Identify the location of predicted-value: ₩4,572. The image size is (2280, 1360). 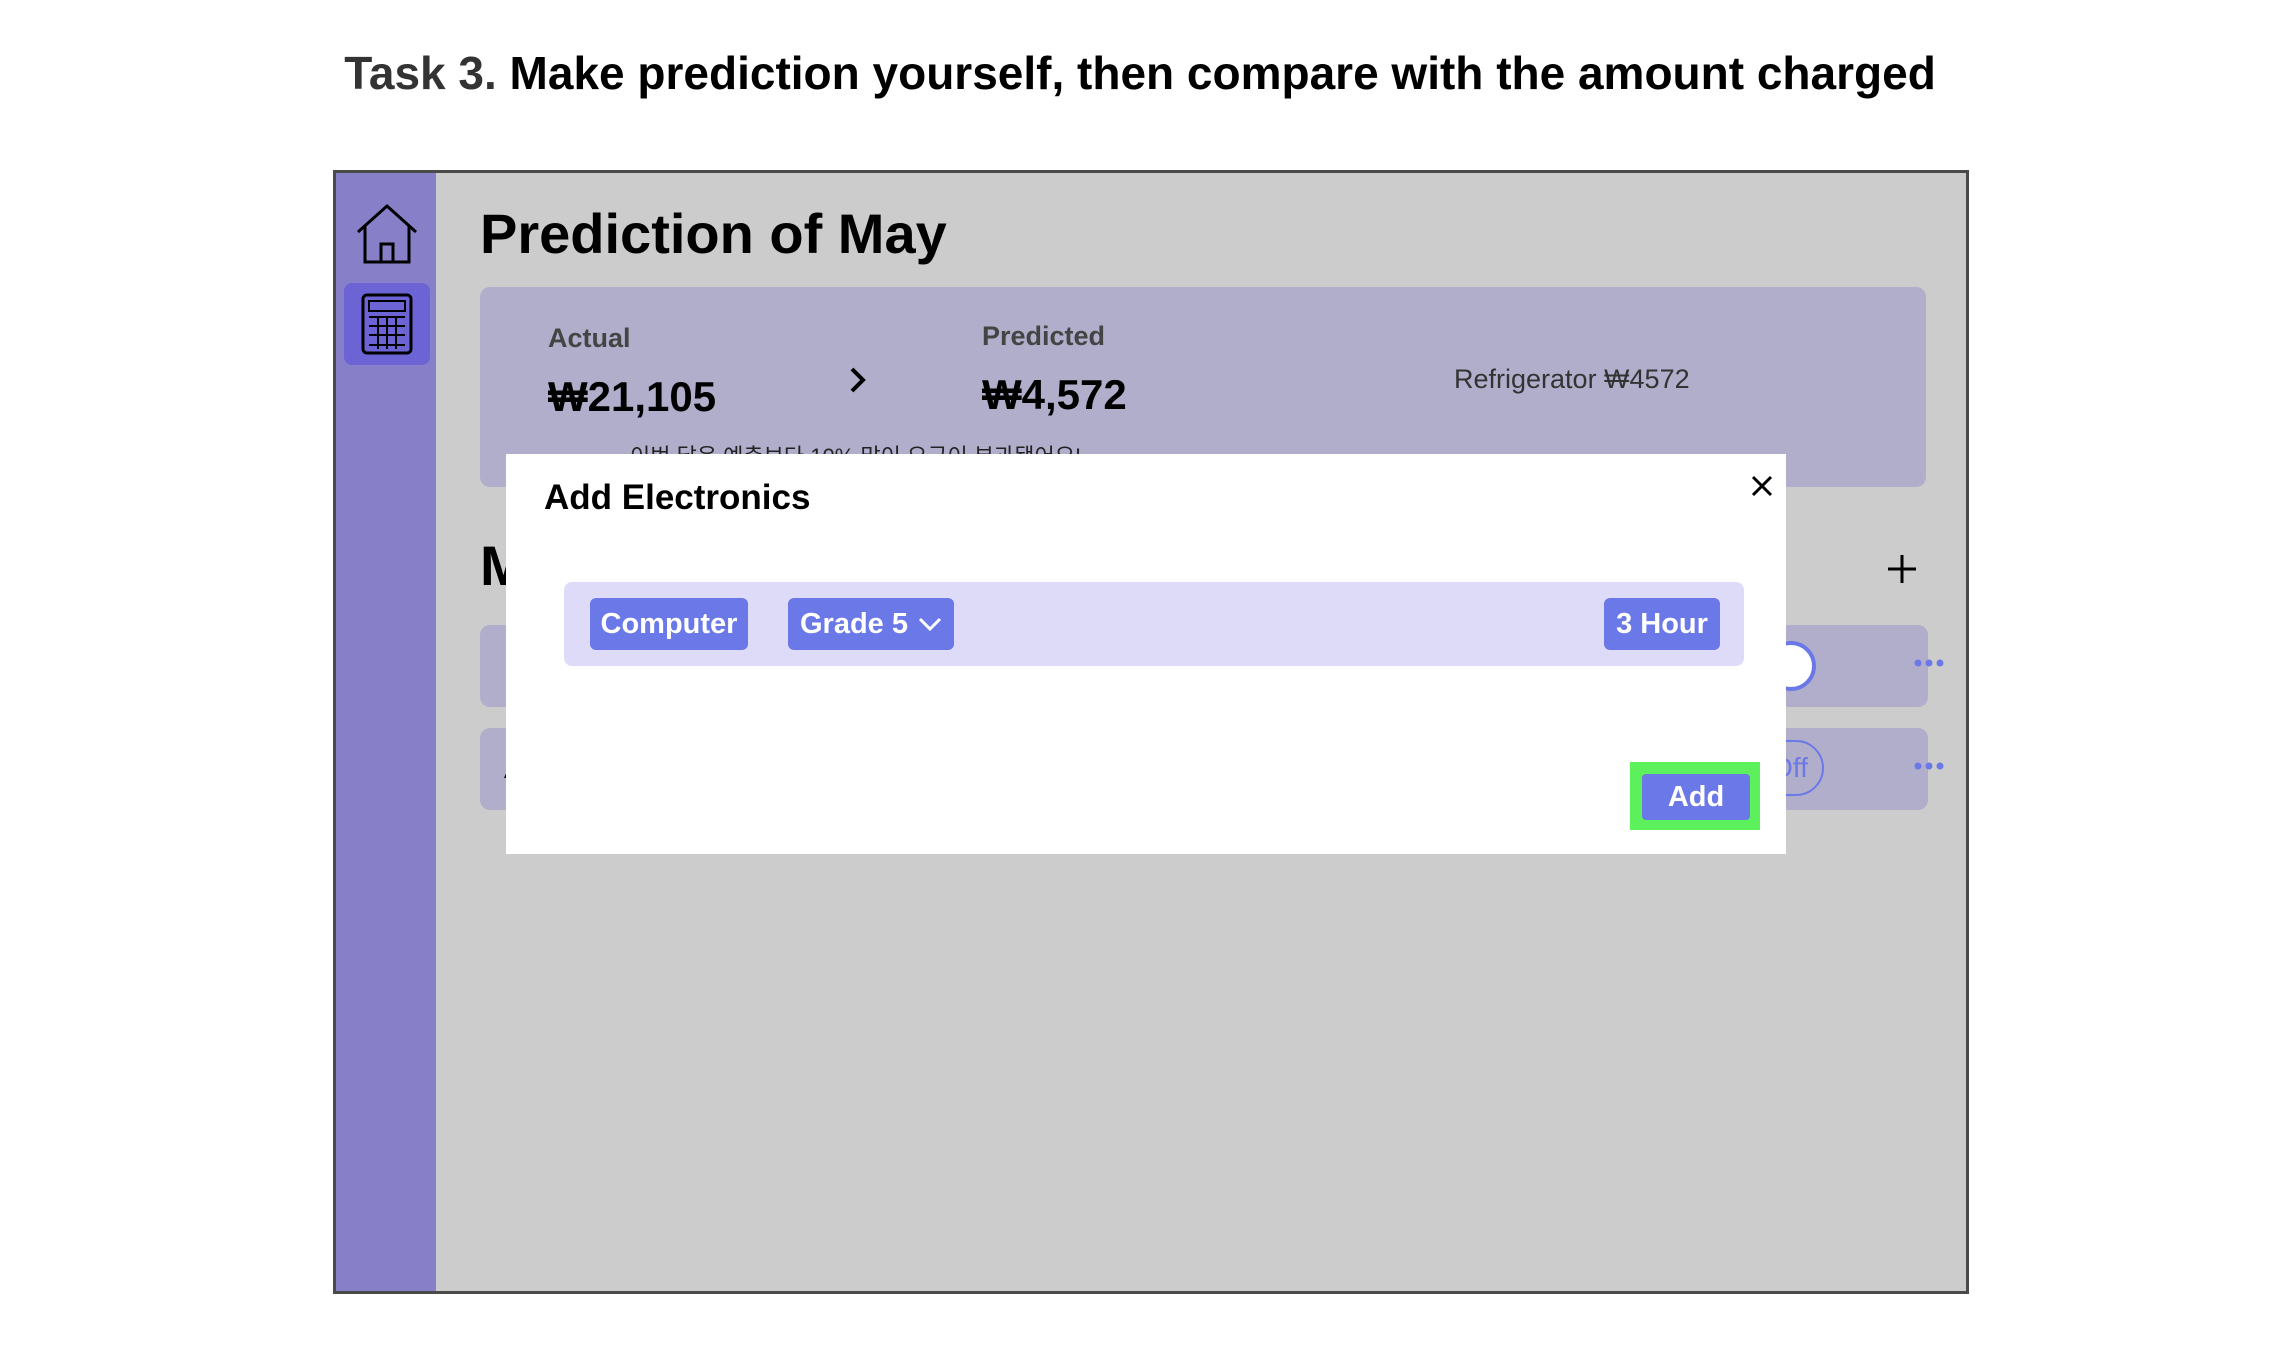
(1054, 394).